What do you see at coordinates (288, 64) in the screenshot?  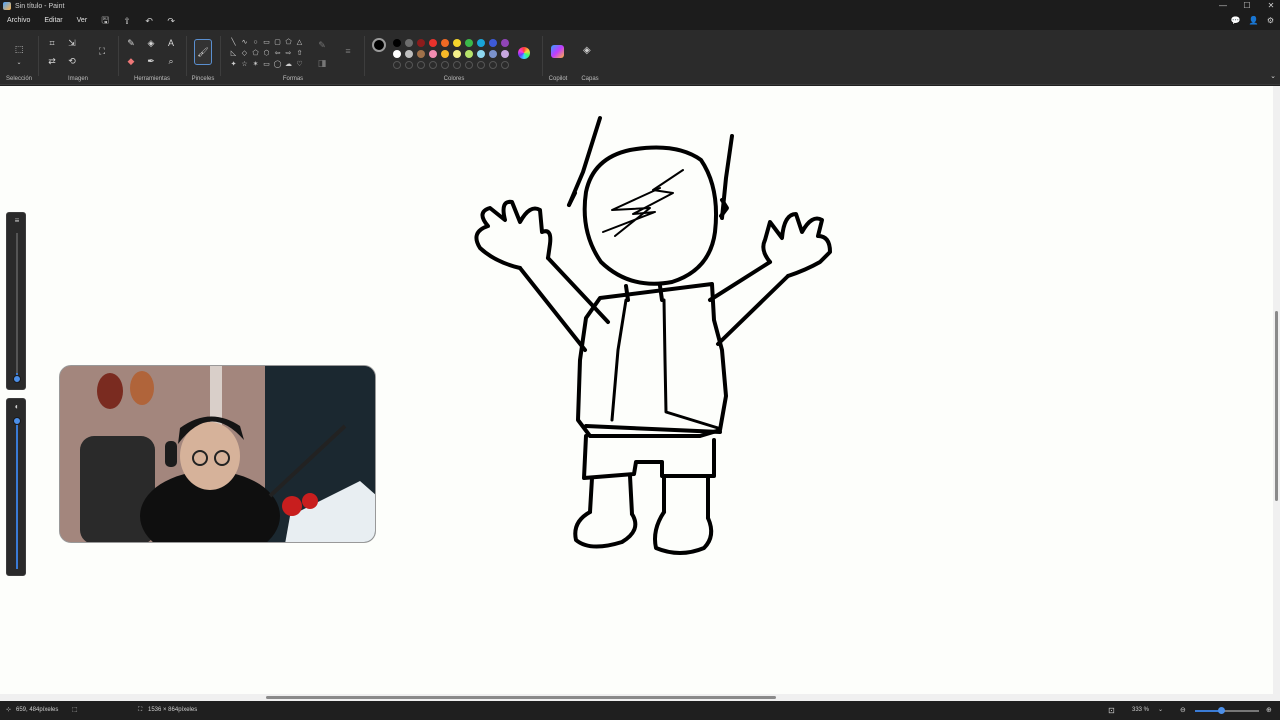 I see `callout-cloud-shape-icon: ☁` at bounding box center [288, 64].